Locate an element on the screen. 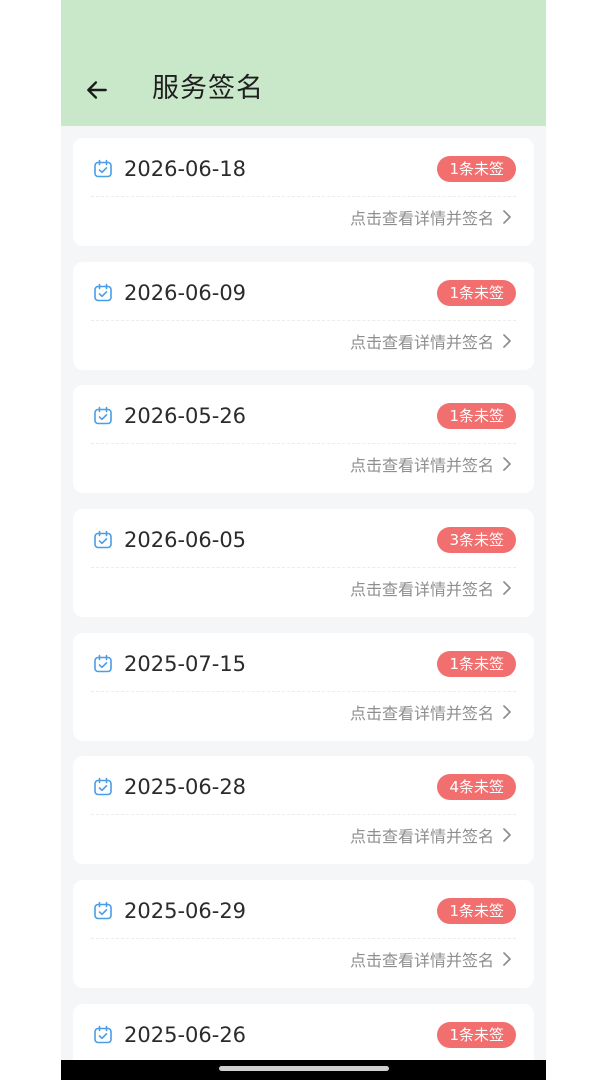  unsigned-count-badge: 4条未签 is located at coordinates (476, 787).